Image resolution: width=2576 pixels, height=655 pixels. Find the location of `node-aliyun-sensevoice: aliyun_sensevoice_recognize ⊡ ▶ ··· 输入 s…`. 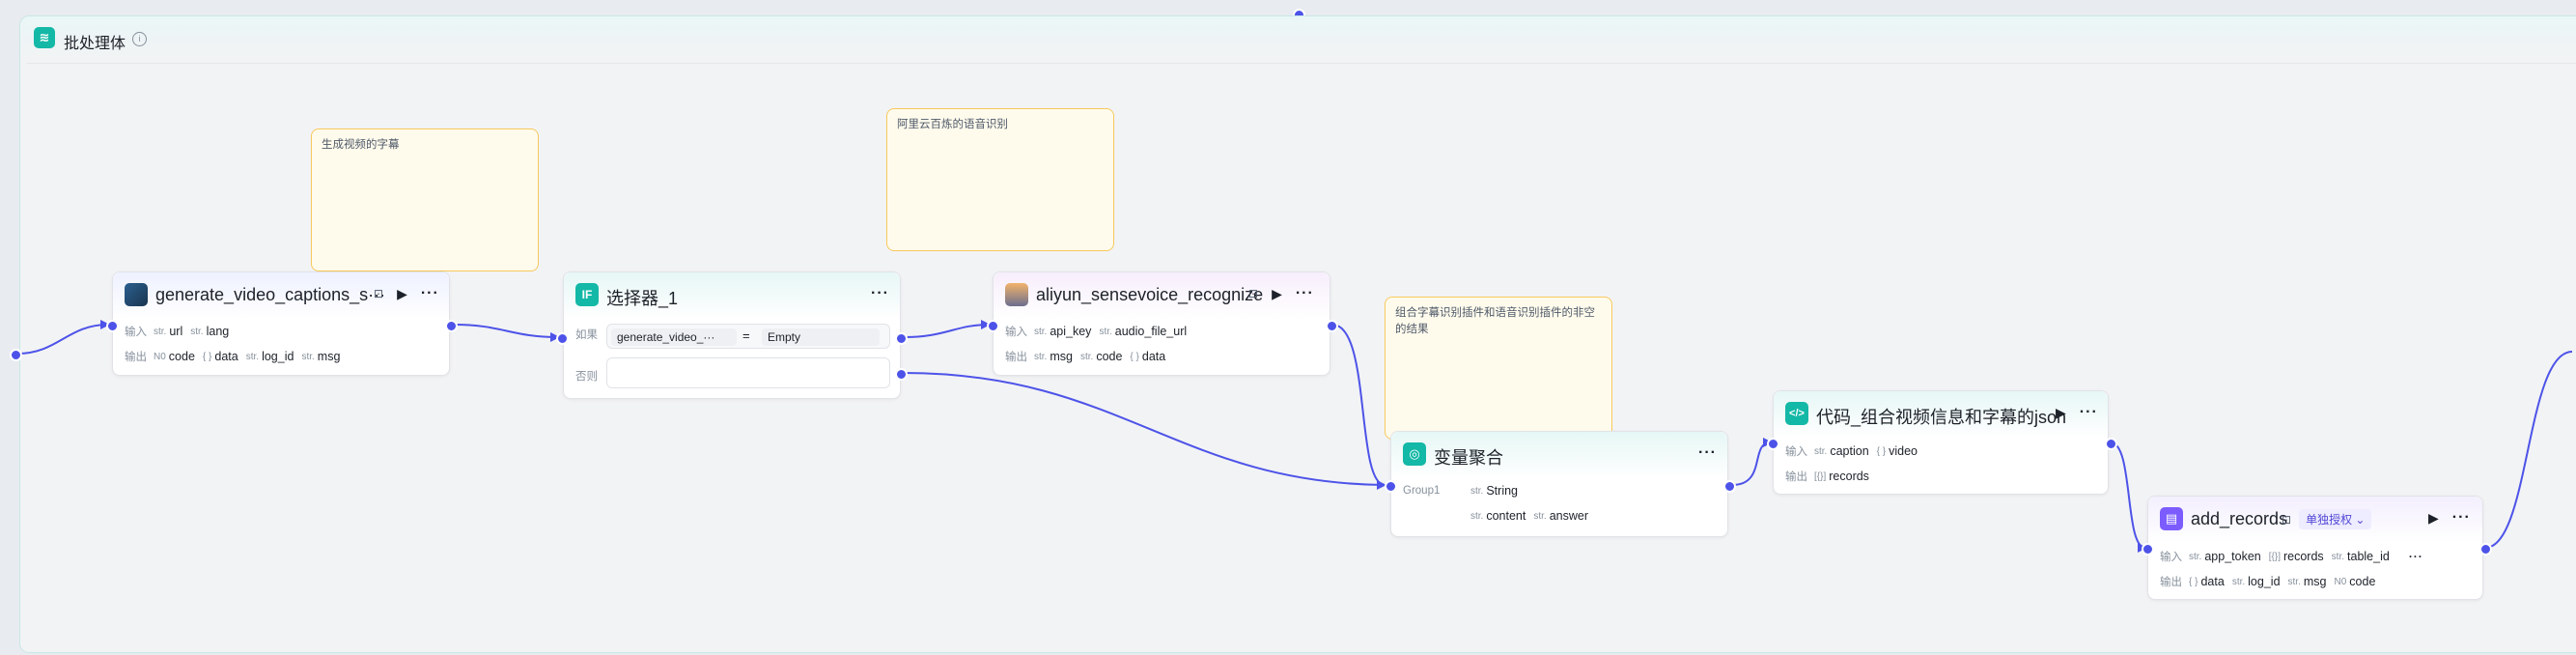

node-aliyun-sensevoice: aliyun_sensevoice_recognize ⊡ ▶ ··· 输入 s… is located at coordinates (1161, 324).